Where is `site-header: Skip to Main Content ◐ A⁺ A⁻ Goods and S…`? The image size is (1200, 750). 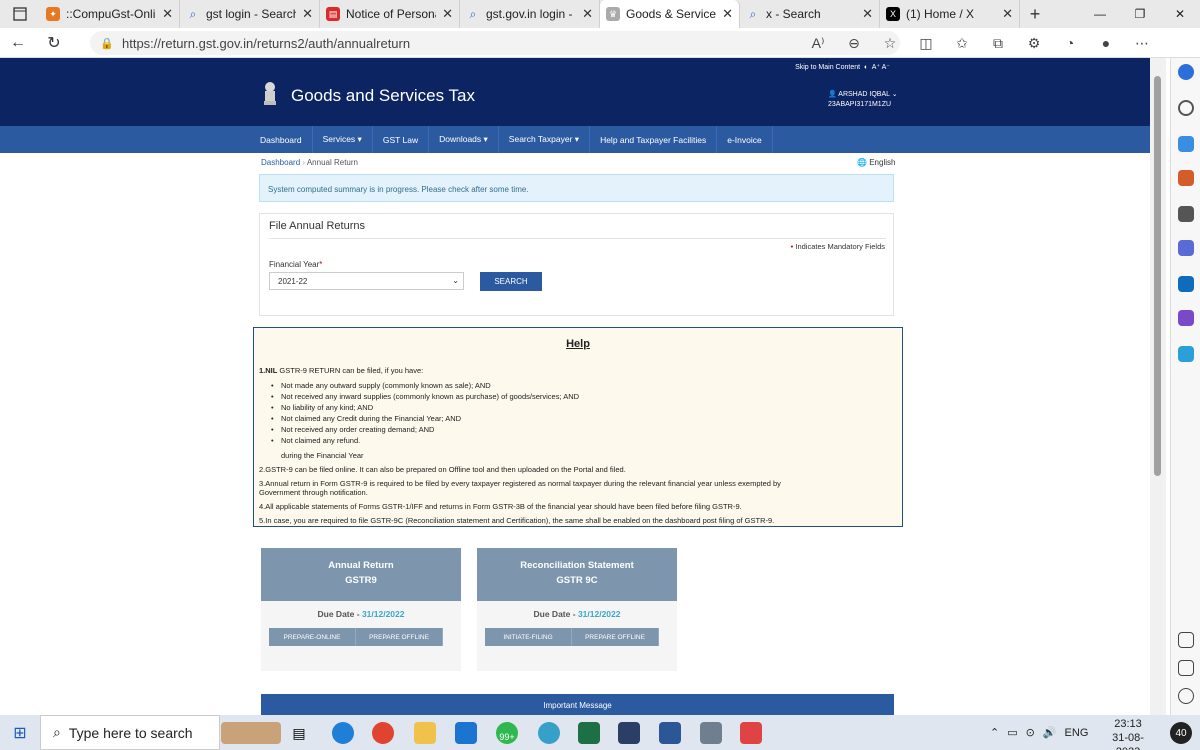
site-header: Skip to Main Content ◐ A⁺ A⁻ Goods and S… is located at coordinates (575, 92).